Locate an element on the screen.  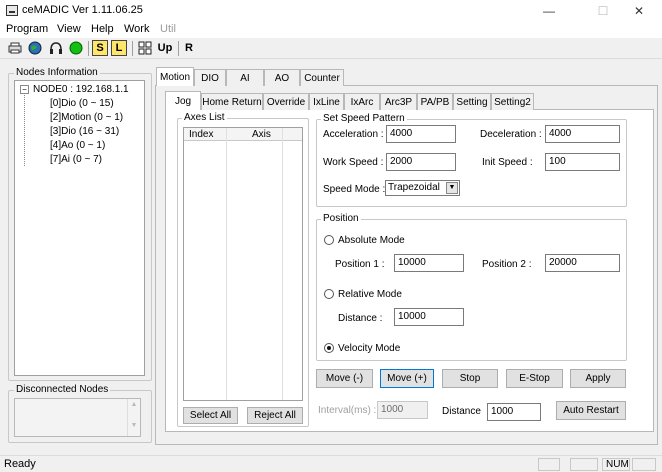
chevron-down-icon: ▼ is located at coordinates (452, 188).